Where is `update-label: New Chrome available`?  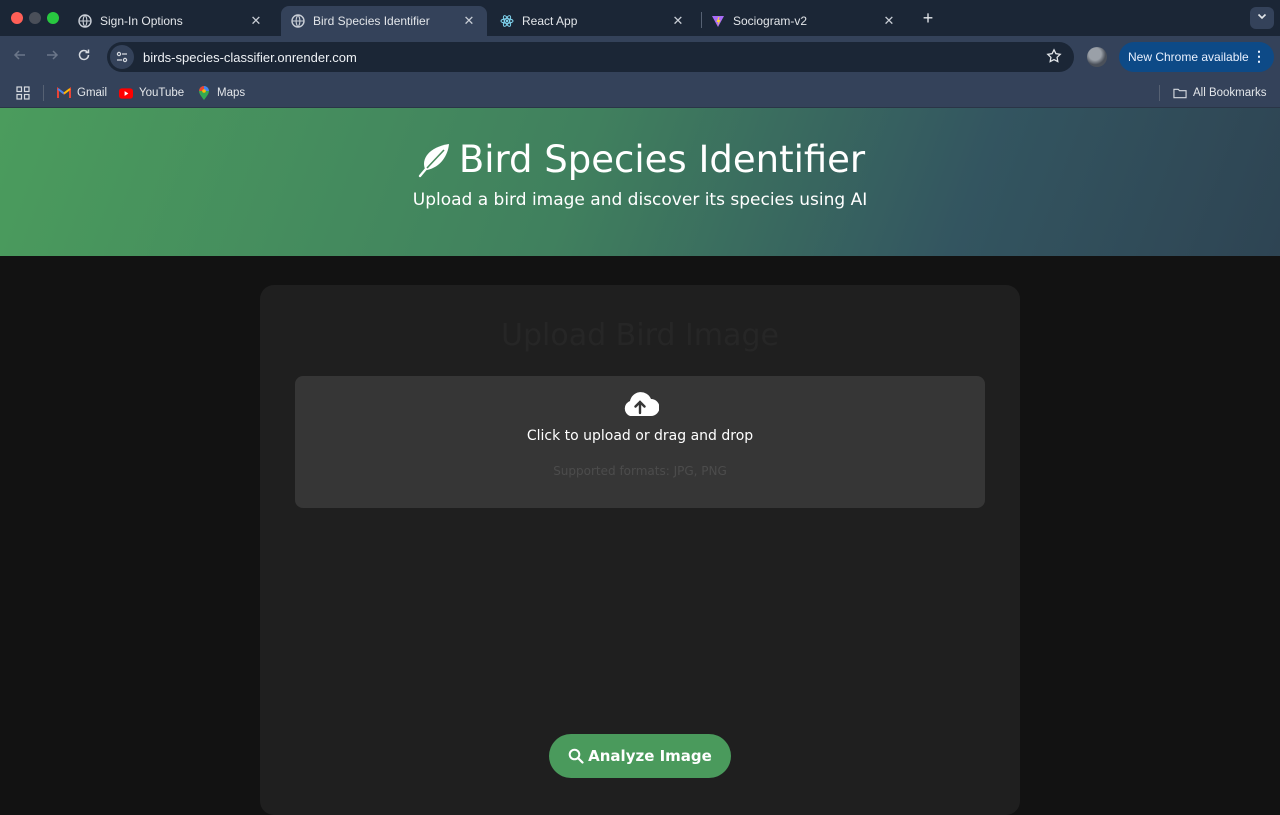
update-label: New Chrome available is located at coordinates (1188, 57).